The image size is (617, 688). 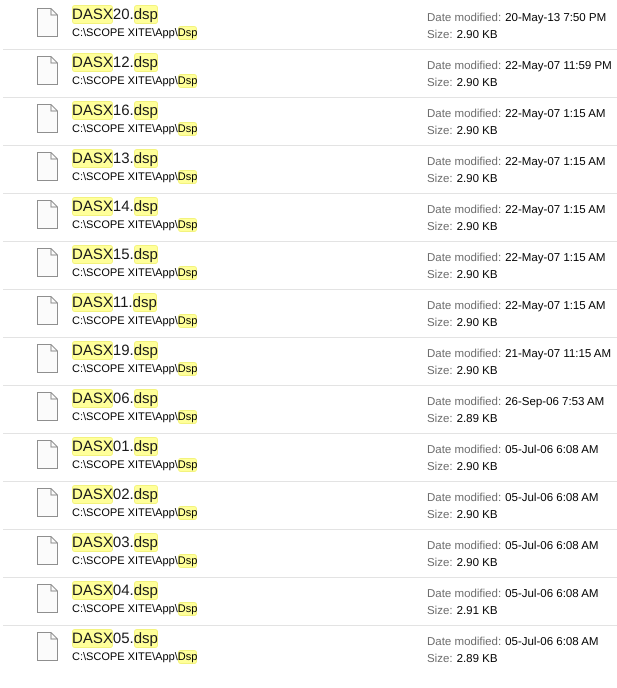 What do you see at coordinates (115, 591) in the screenshot?
I see `file-name: DASX04.dsp` at bounding box center [115, 591].